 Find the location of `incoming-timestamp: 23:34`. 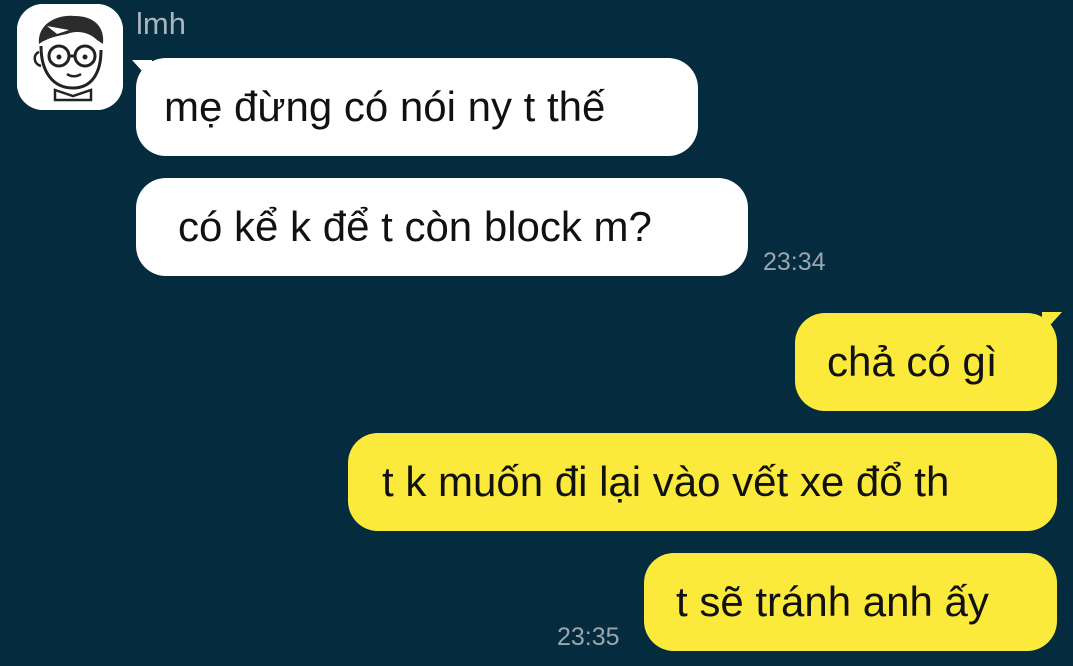

incoming-timestamp: 23:34 is located at coordinates (794, 262).